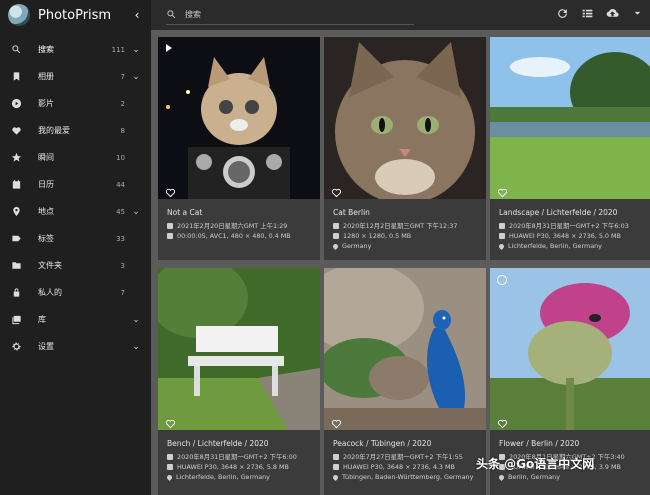 The height and width of the screenshot is (495, 650). What do you see at coordinates (399, 467) in the screenshot?
I see `photo-info: HUAWEI P30, 3648 × 2736, 4.3 MB` at bounding box center [399, 467].